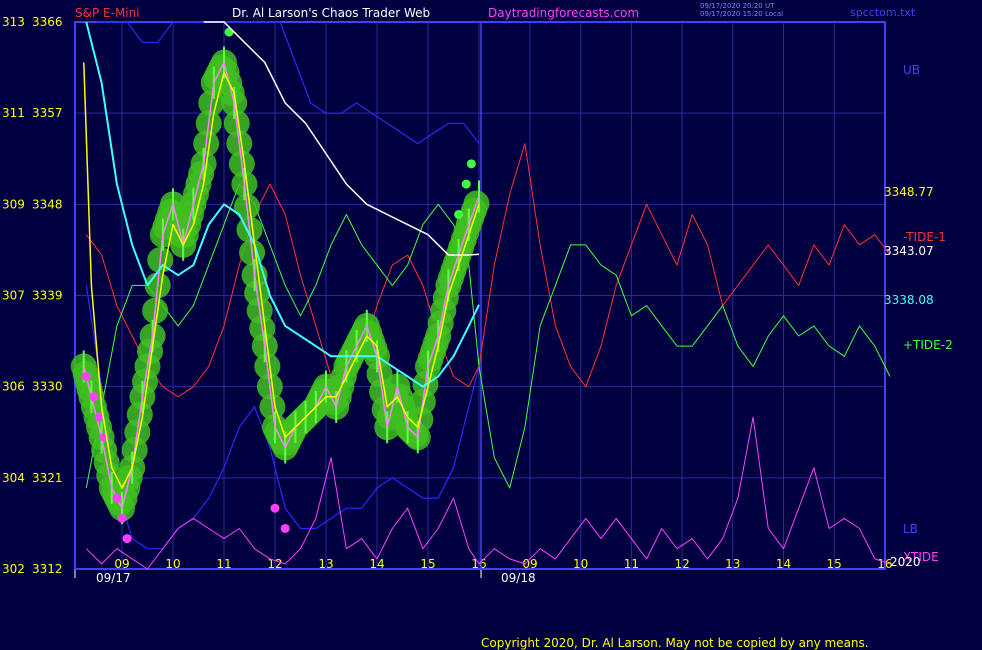  What do you see at coordinates (47, 296) in the screenshot?
I see `y-tick-inner: 3339` at bounding box center [47, 296].